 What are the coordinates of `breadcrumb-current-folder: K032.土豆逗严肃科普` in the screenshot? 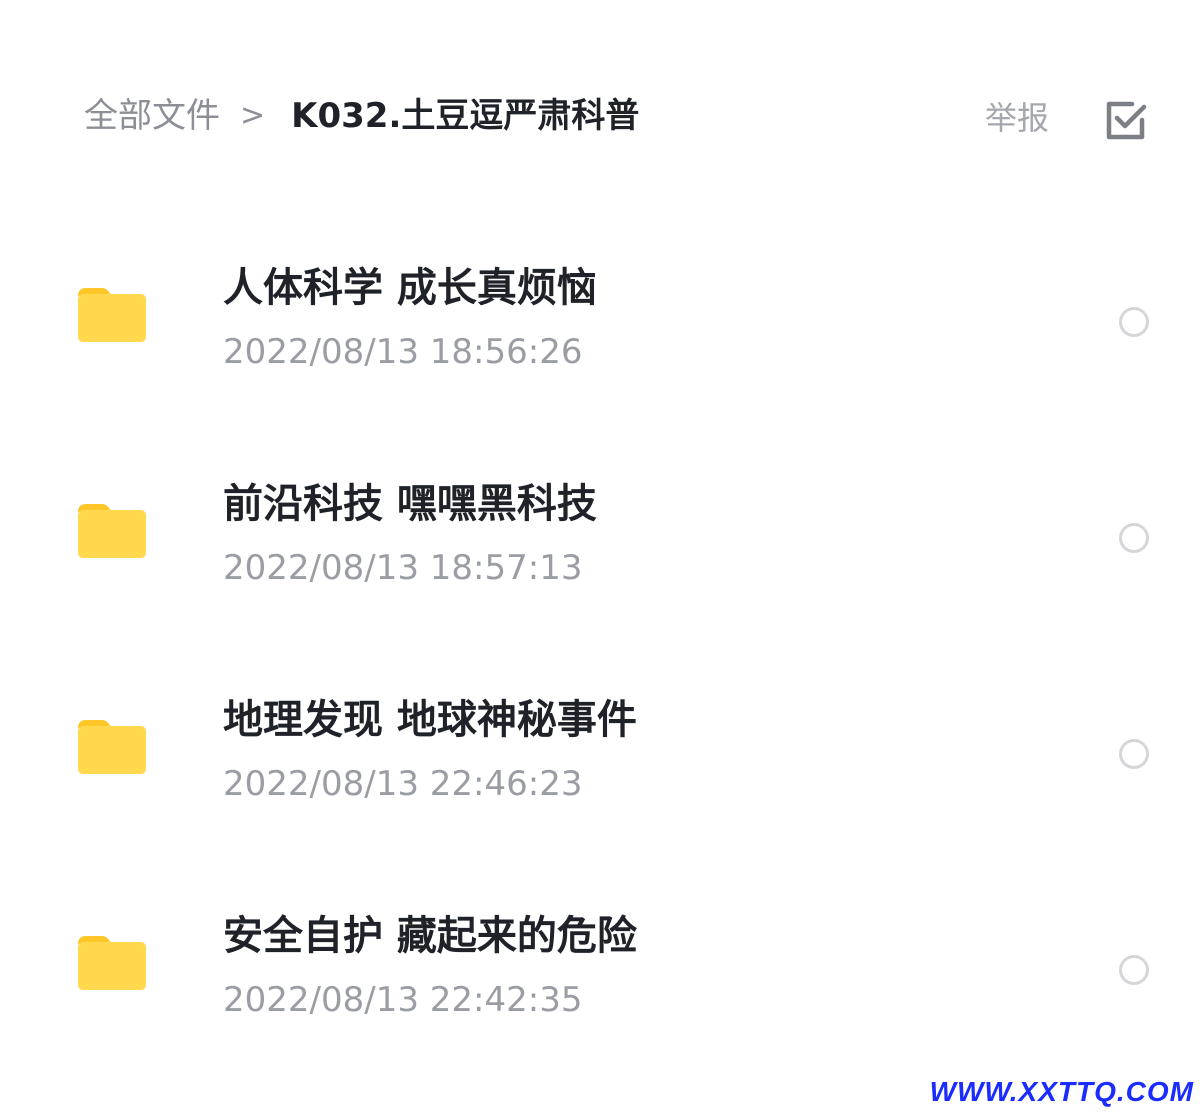 It's located at (465, 116).